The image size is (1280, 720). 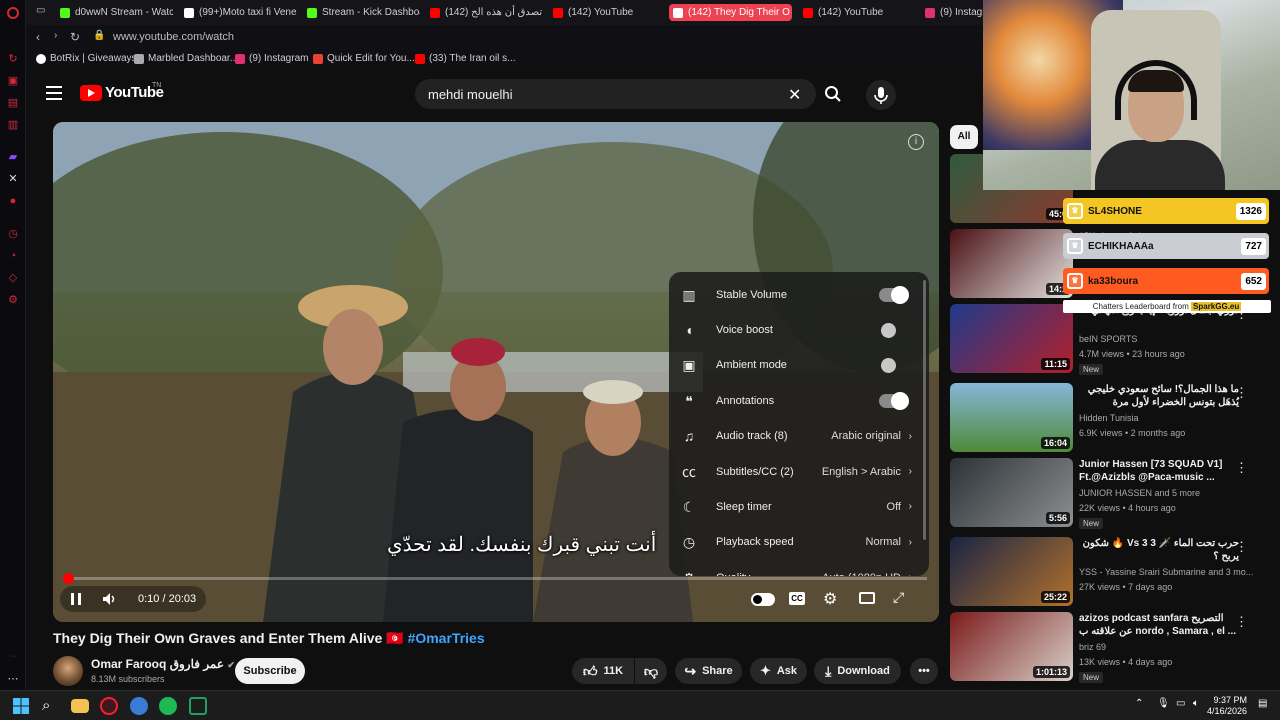 I want to click on video-thumbnail: 14:1, so click(x=1011, y=263).